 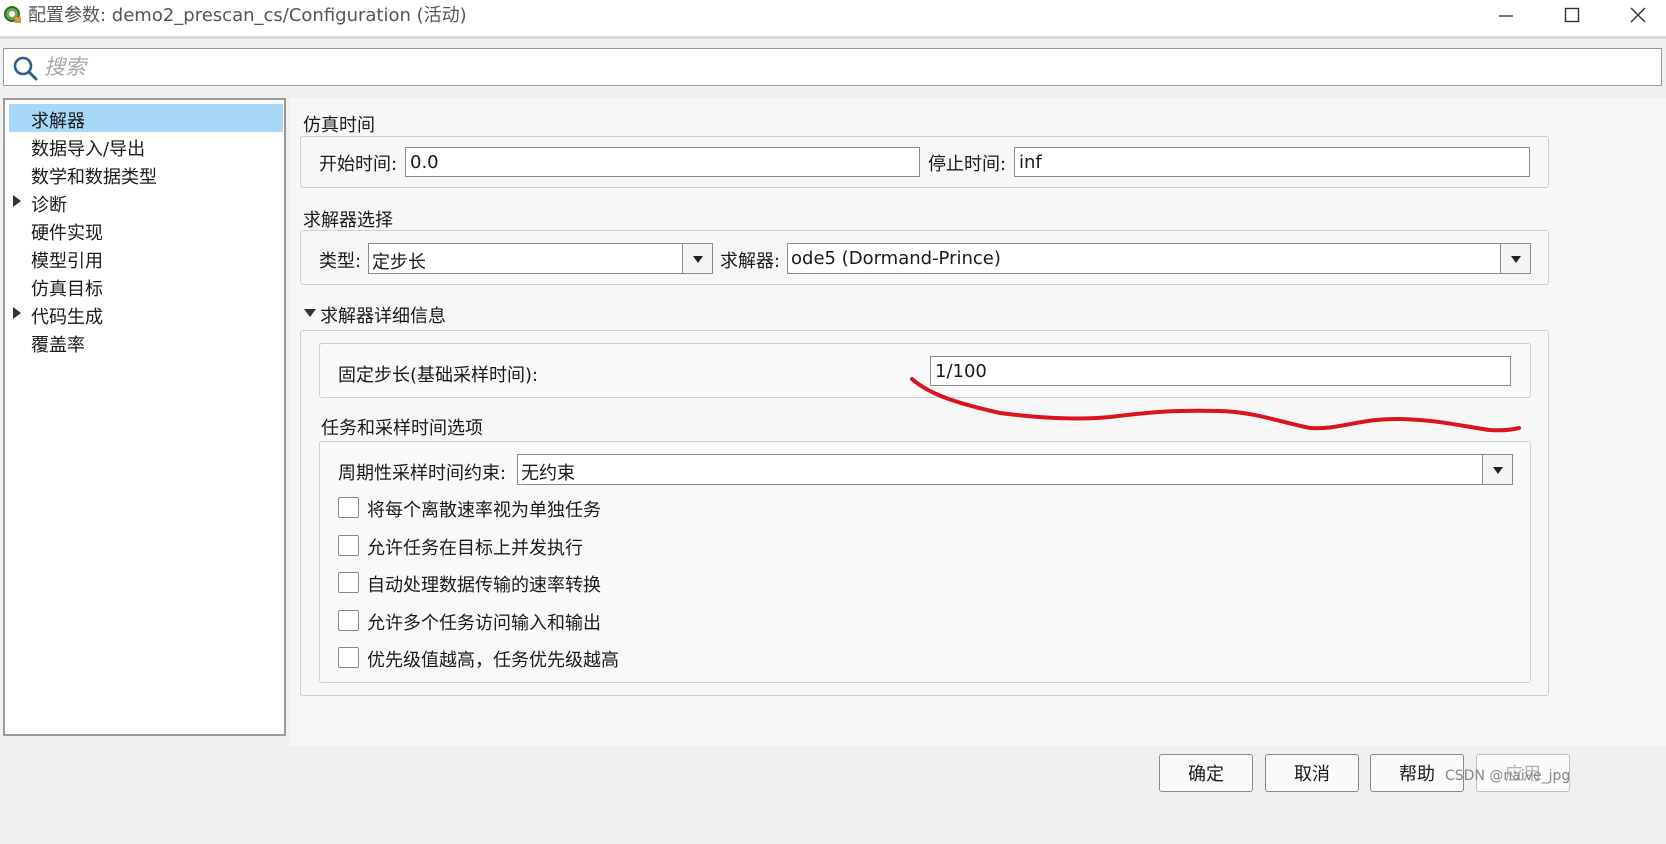 I want to click on sample-time-constraint-dropdown: 无约束, so click(x=1015, y=469).